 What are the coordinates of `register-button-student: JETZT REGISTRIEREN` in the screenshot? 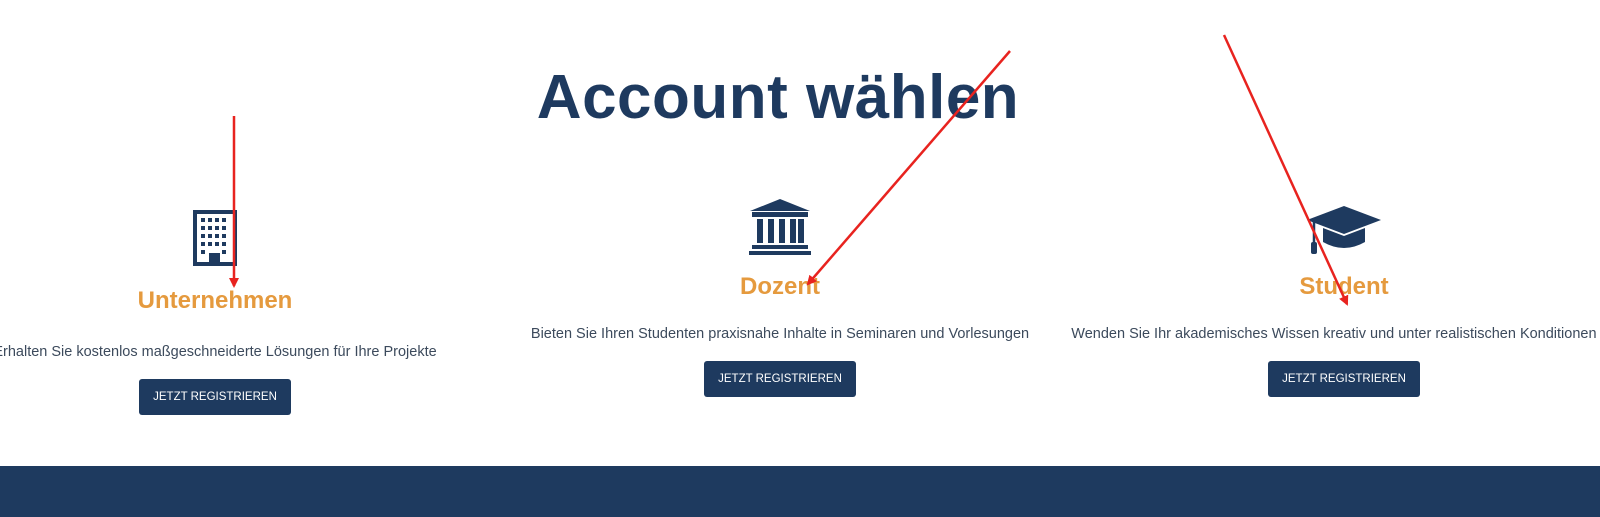 It's located at (1344, 379).